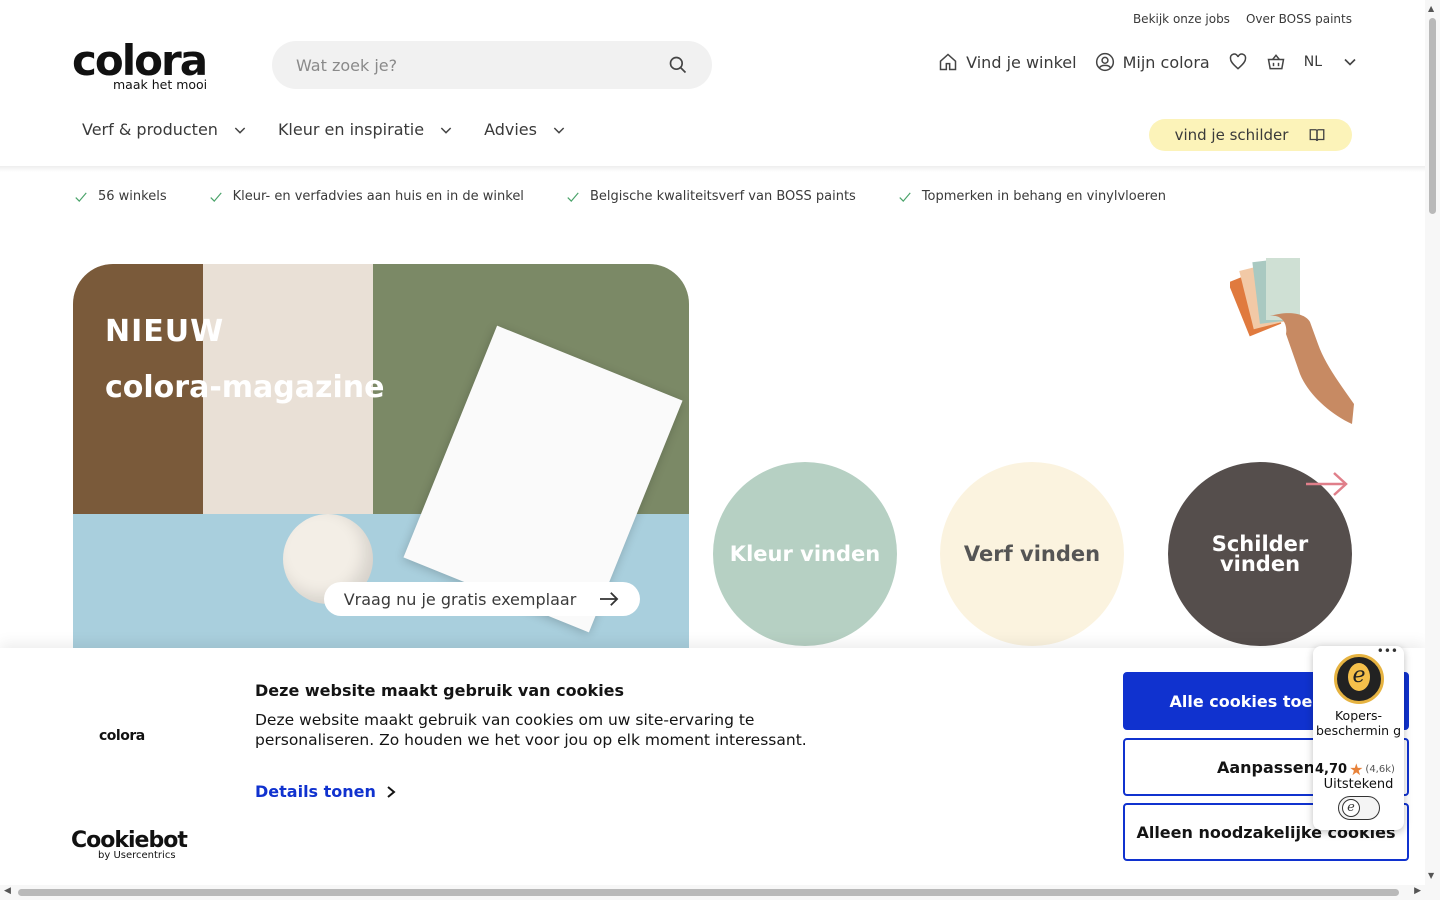  Describe the element at coordinates (1332, 62) in the screenshot. I see `language-select: NL` at that location.